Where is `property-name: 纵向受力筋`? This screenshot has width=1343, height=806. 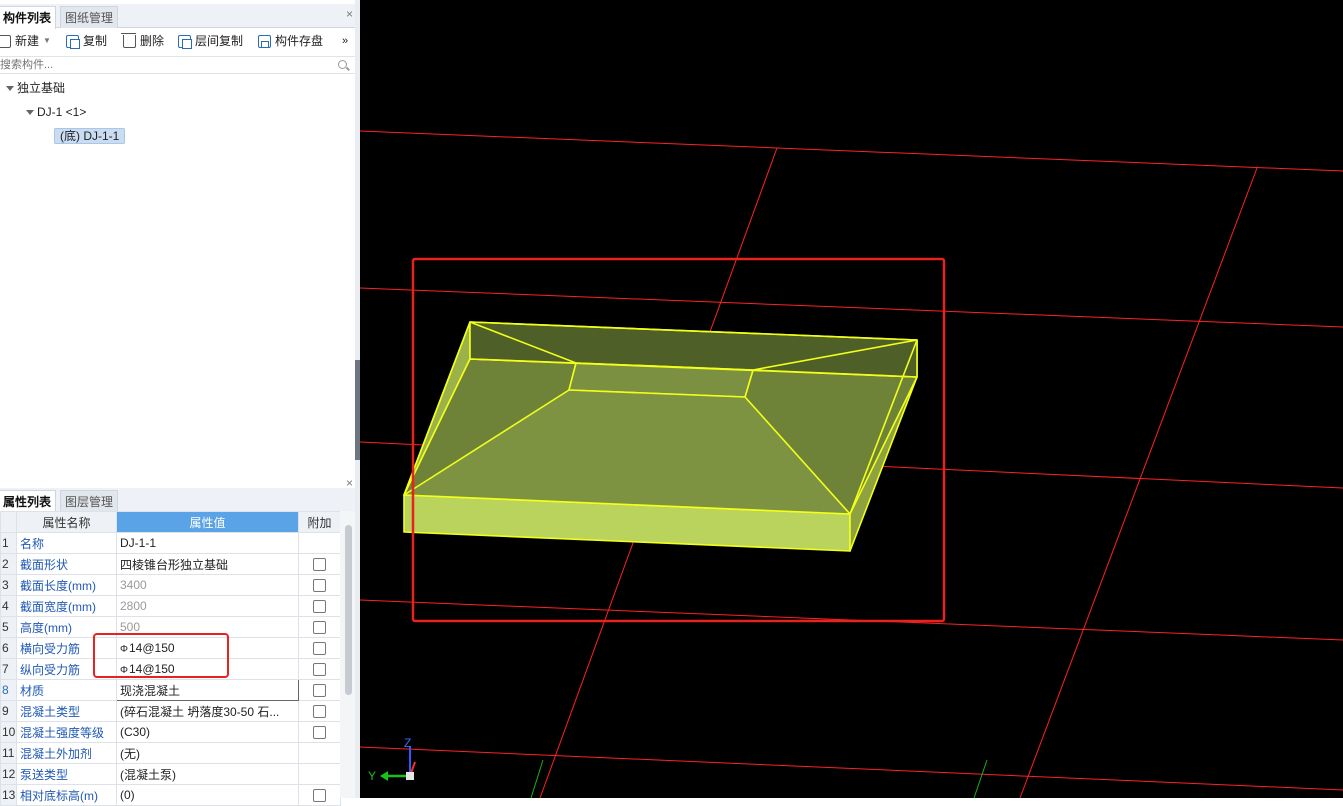
property-name: 纵向受力筋 is located at coordinates (66, 669).